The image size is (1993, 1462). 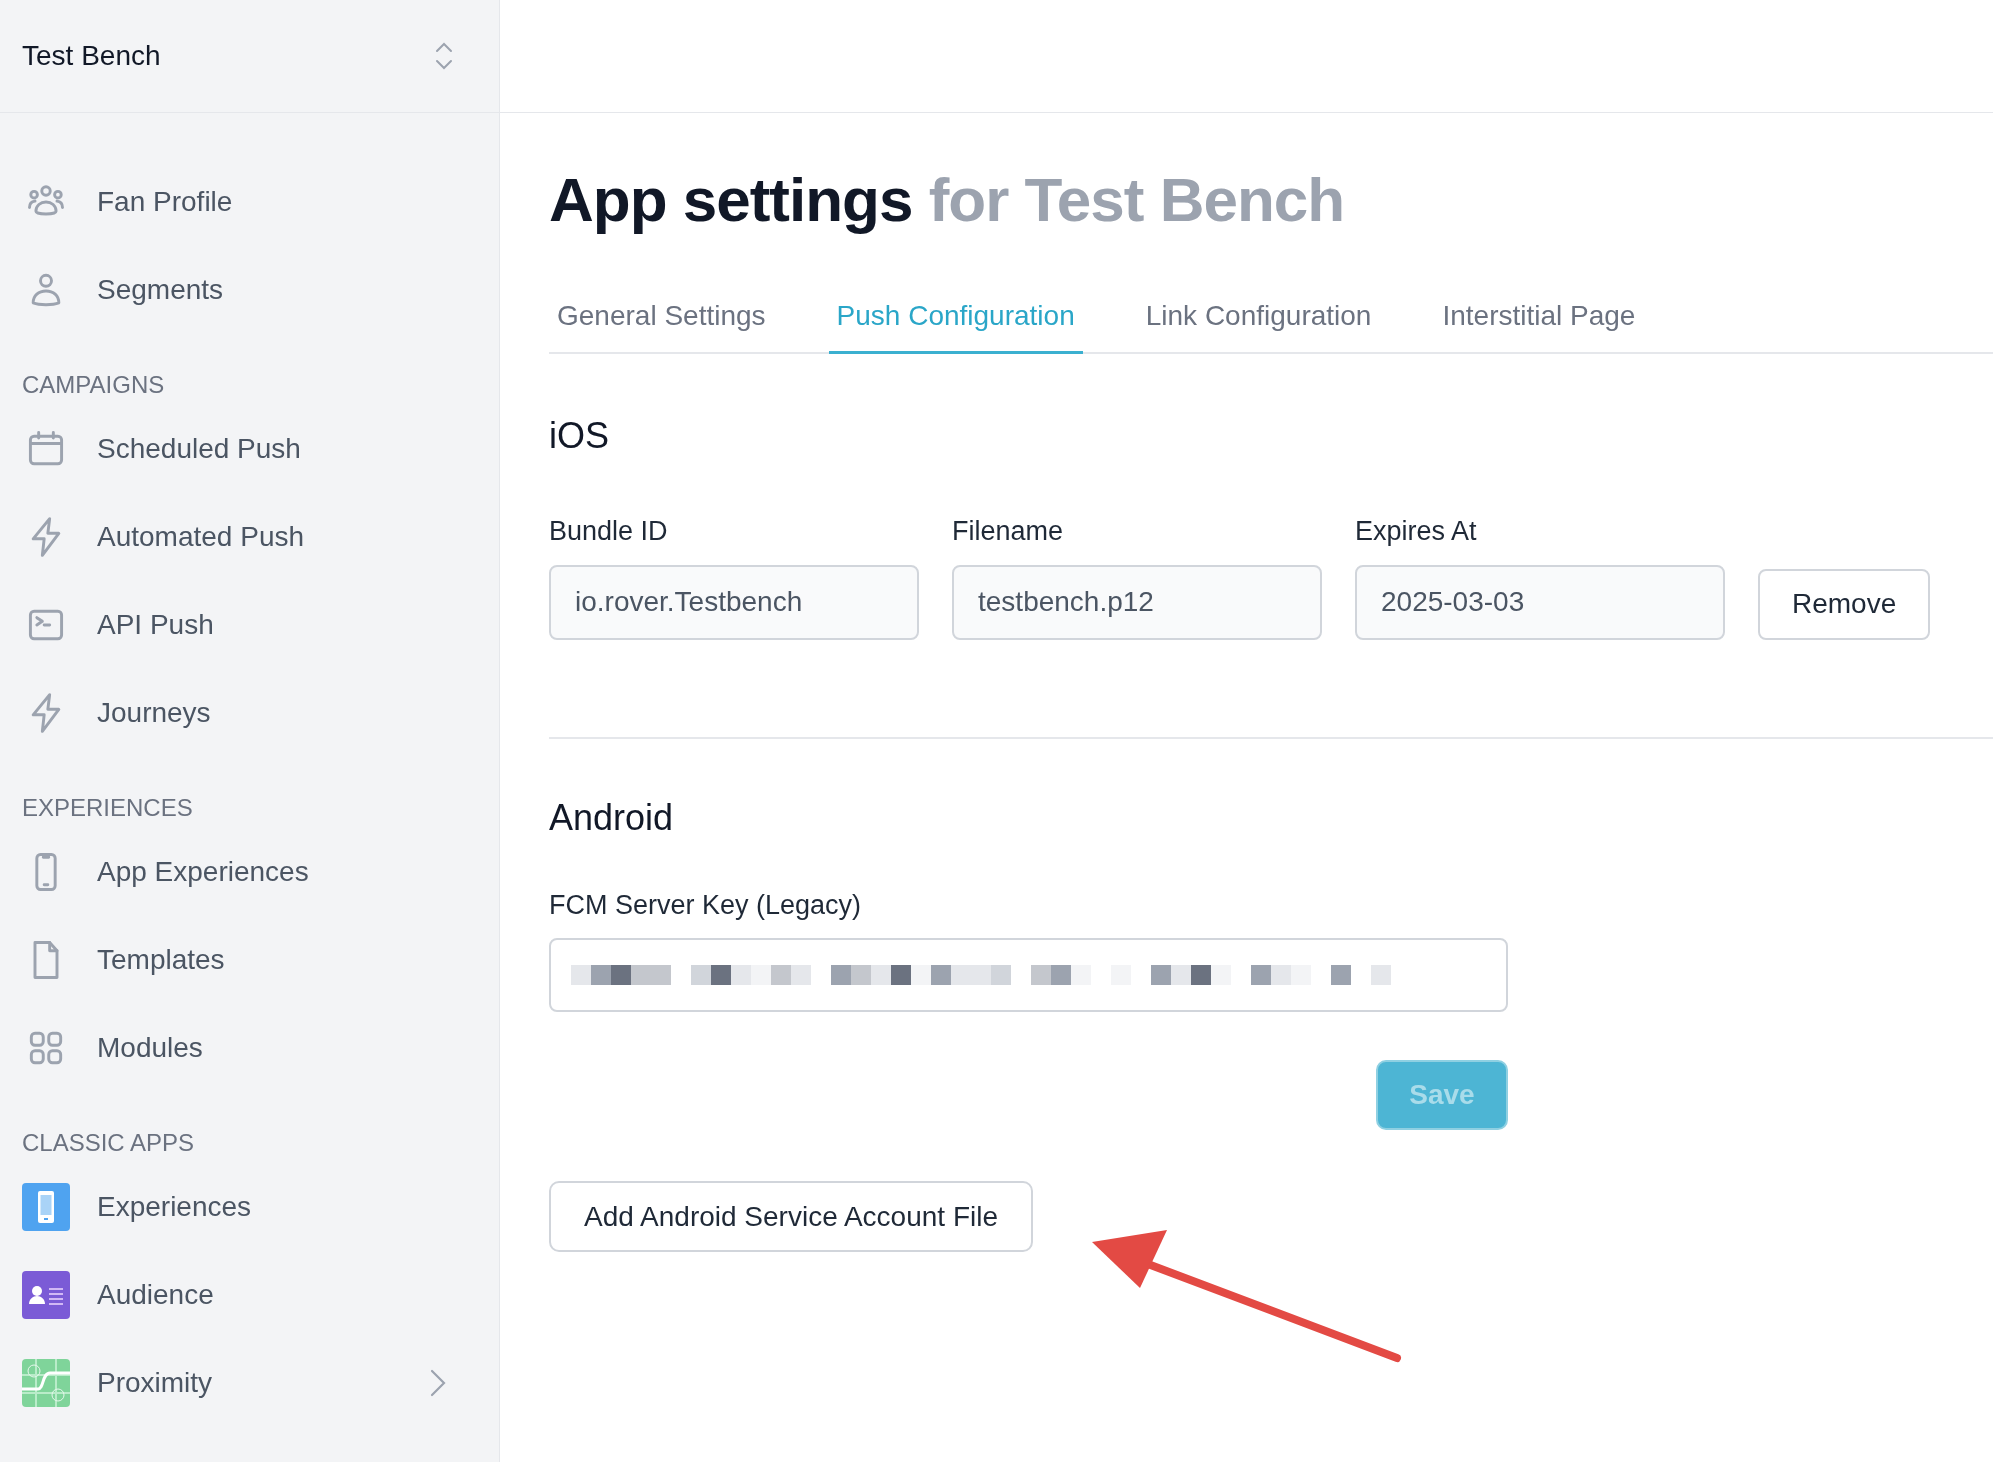 What do you see at coordinates (201, 537) in the screenshot?
I see `sidebar-item-label: Automated Push` at bounding box center [201, 537].